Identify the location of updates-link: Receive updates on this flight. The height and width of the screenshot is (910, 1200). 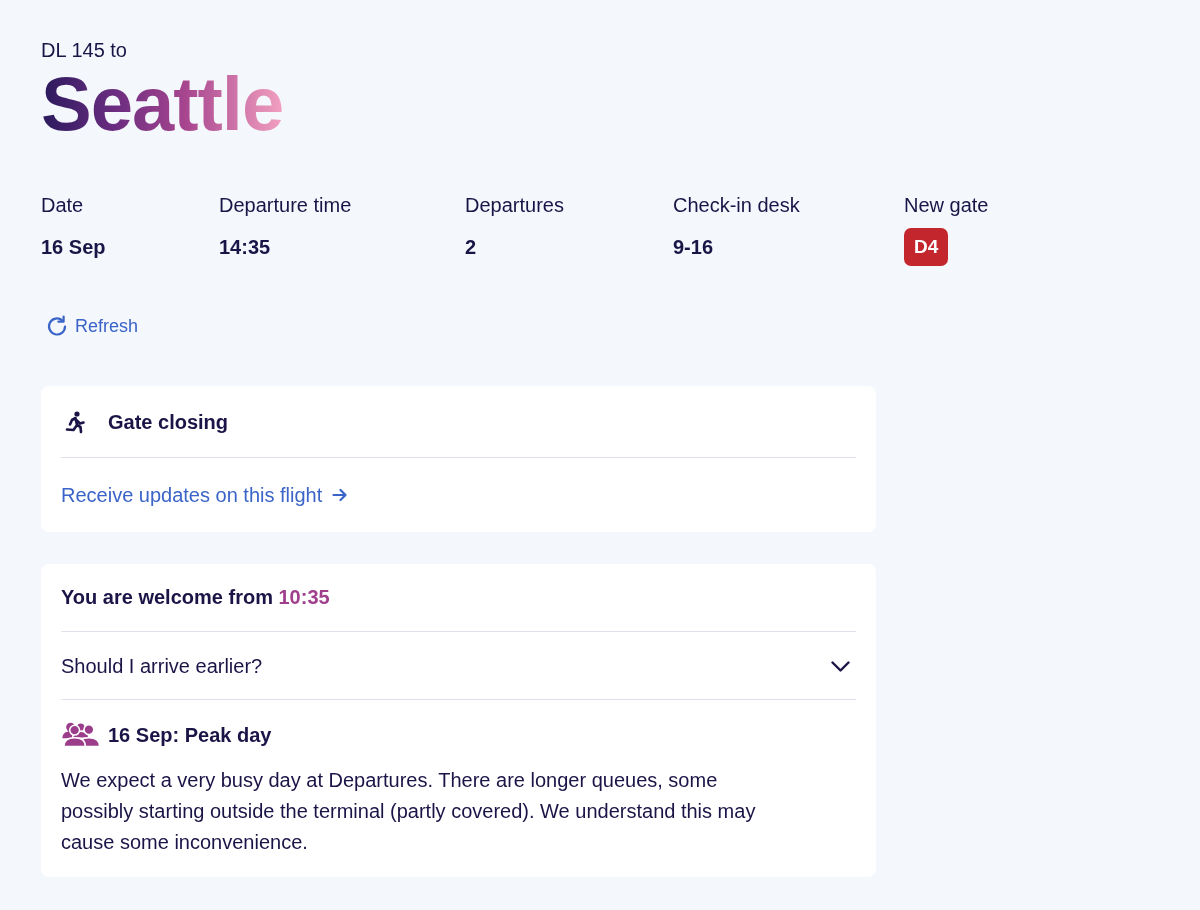
(204, 495).